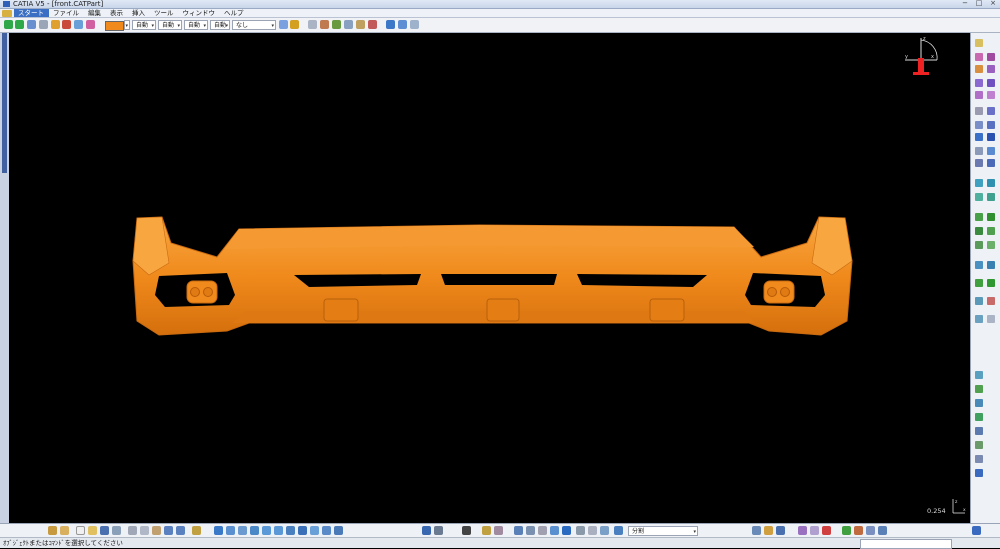  I want to click on paste-icon, so click(156, 530).